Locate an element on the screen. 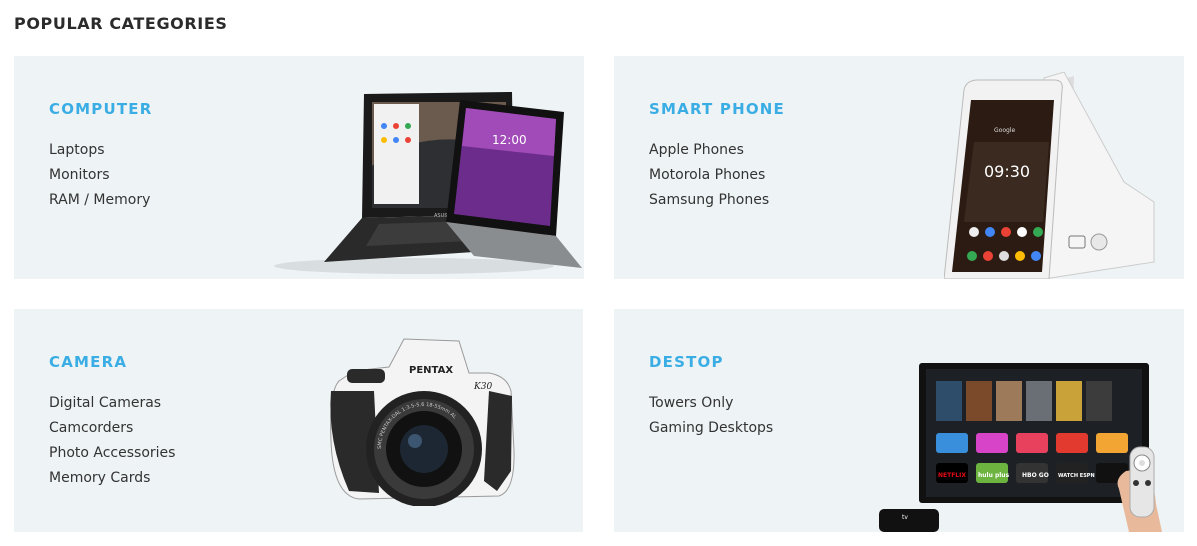 Image resolution: width=1197 pixels, height=546 pixels. category-link: Monitors is located at coordinates (99, 175).